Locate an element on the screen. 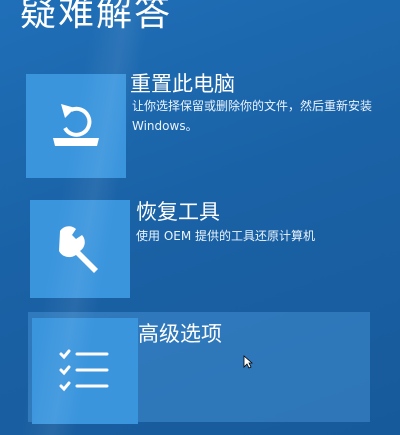 The width and height of the screenshot is (400, 435). reset-pc-icon is located at coordinates (76, 126).